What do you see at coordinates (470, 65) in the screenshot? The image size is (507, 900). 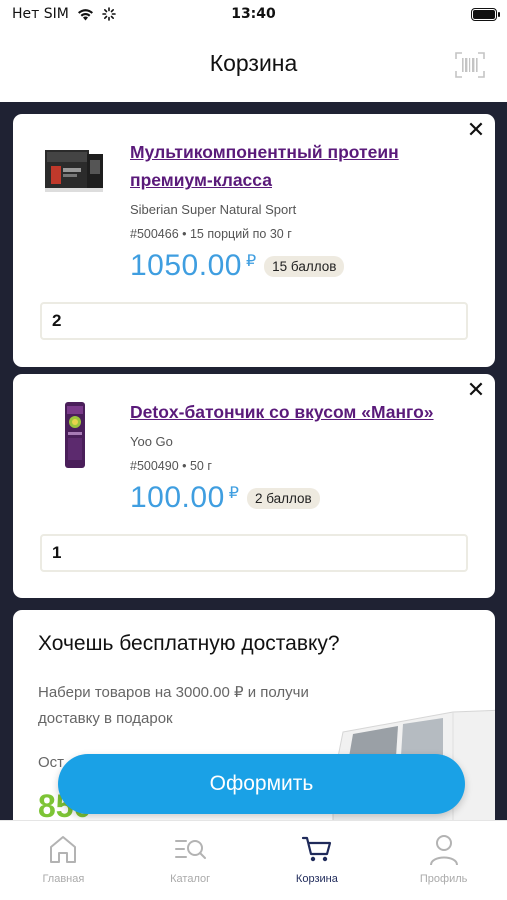 I see `barcode-scan-icon` at bounding box center [470, 65].